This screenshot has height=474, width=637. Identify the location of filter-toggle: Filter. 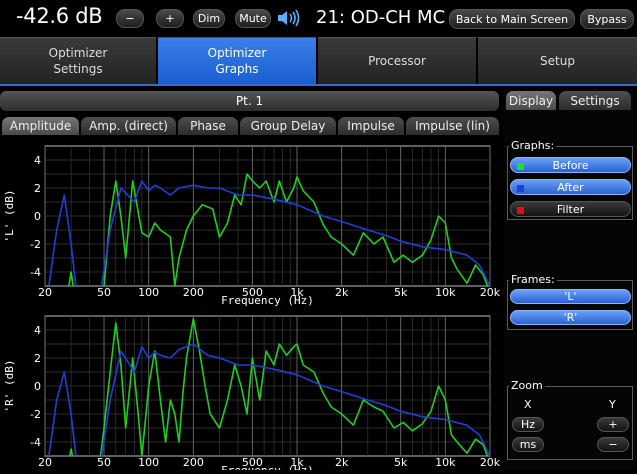
(570, 209).